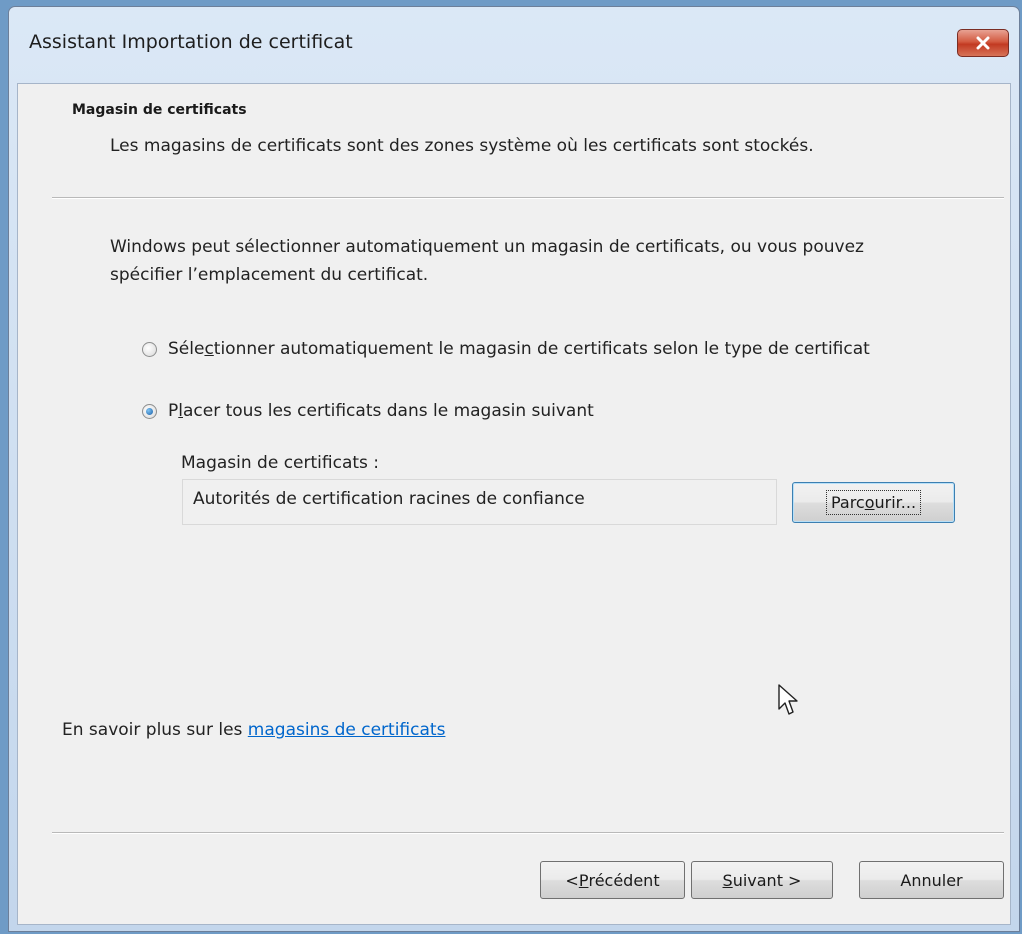  I want to click on mouse-pointer-icon, so click(788, 699).